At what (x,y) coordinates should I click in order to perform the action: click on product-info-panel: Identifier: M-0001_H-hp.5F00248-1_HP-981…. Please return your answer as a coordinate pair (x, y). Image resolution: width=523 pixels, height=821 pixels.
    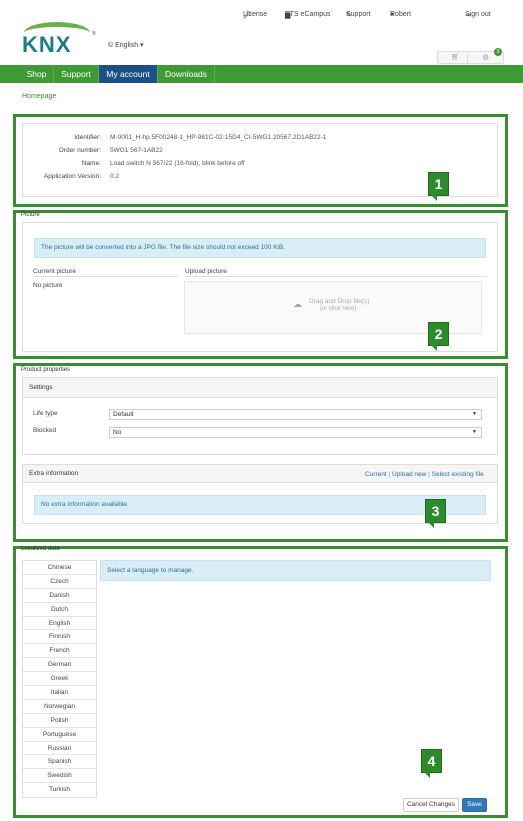
    Looking at the image, I should click on (260, 160).